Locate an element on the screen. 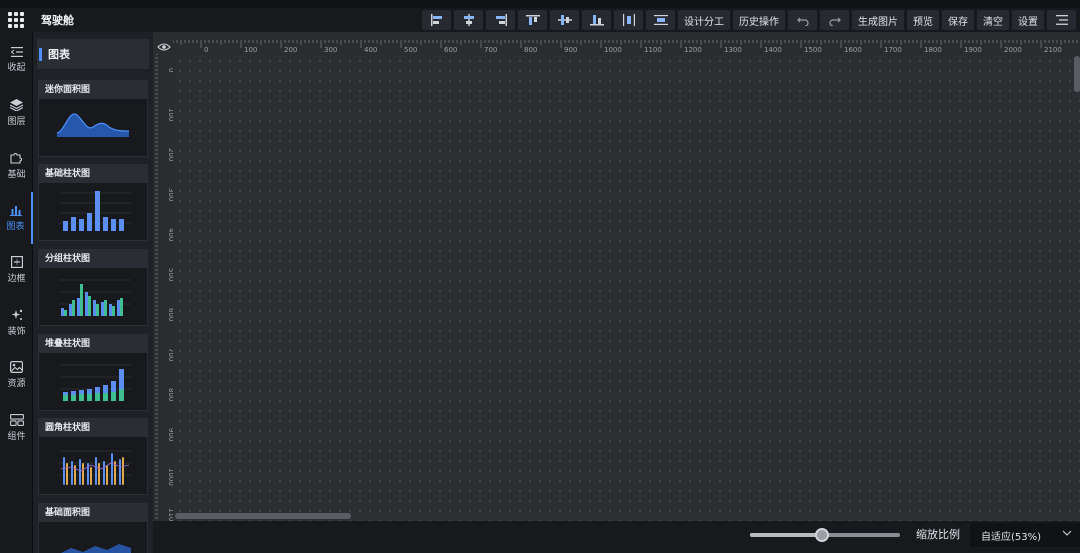 Image resolution: width=1080 pixels, height=553 pixels. ruler-label: 700 is located at coordinates (170, 354).